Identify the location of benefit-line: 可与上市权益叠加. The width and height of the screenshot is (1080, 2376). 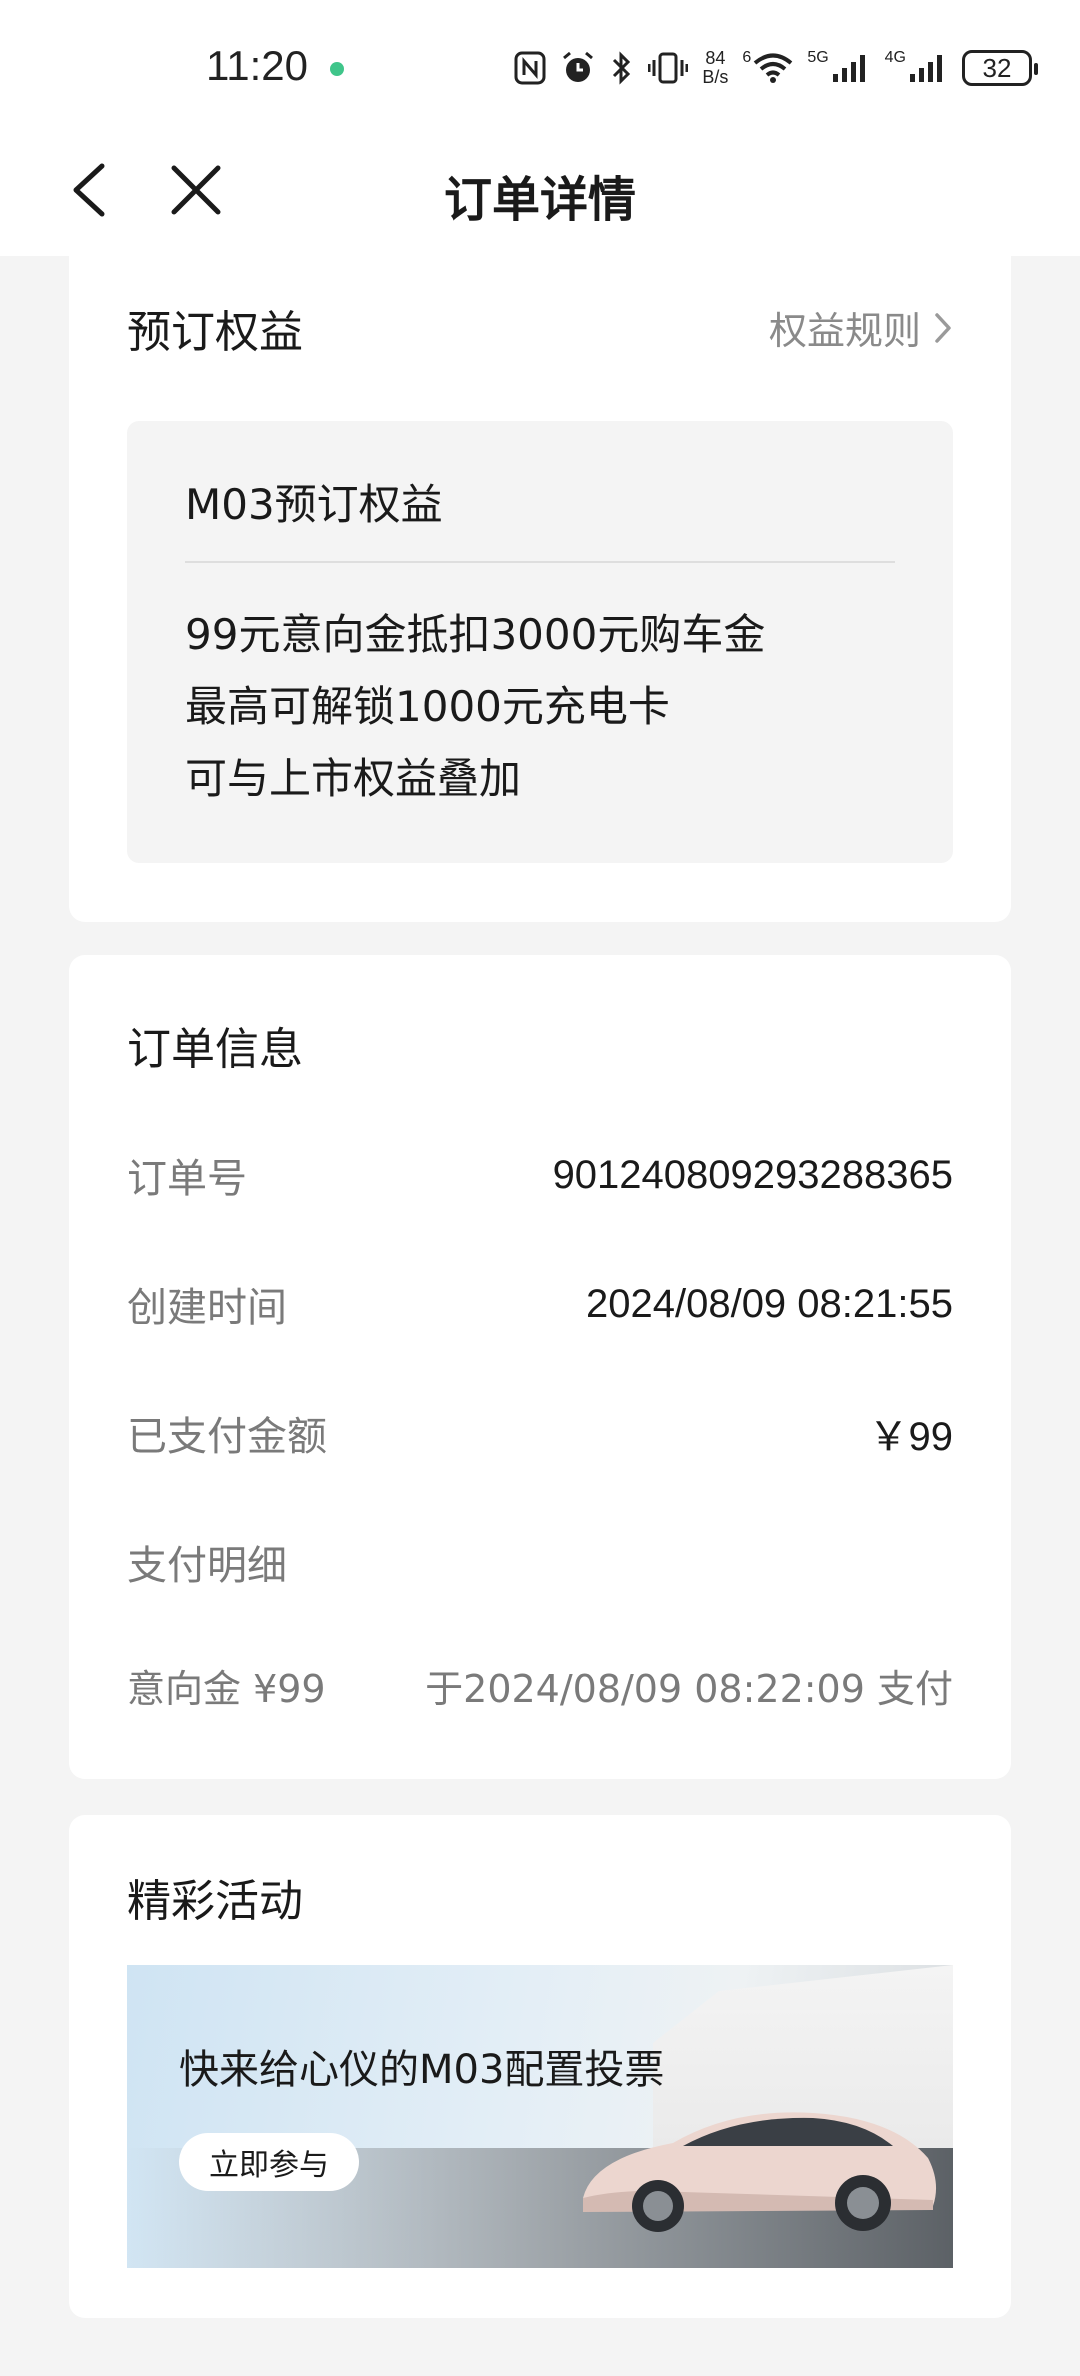
(353, 778).